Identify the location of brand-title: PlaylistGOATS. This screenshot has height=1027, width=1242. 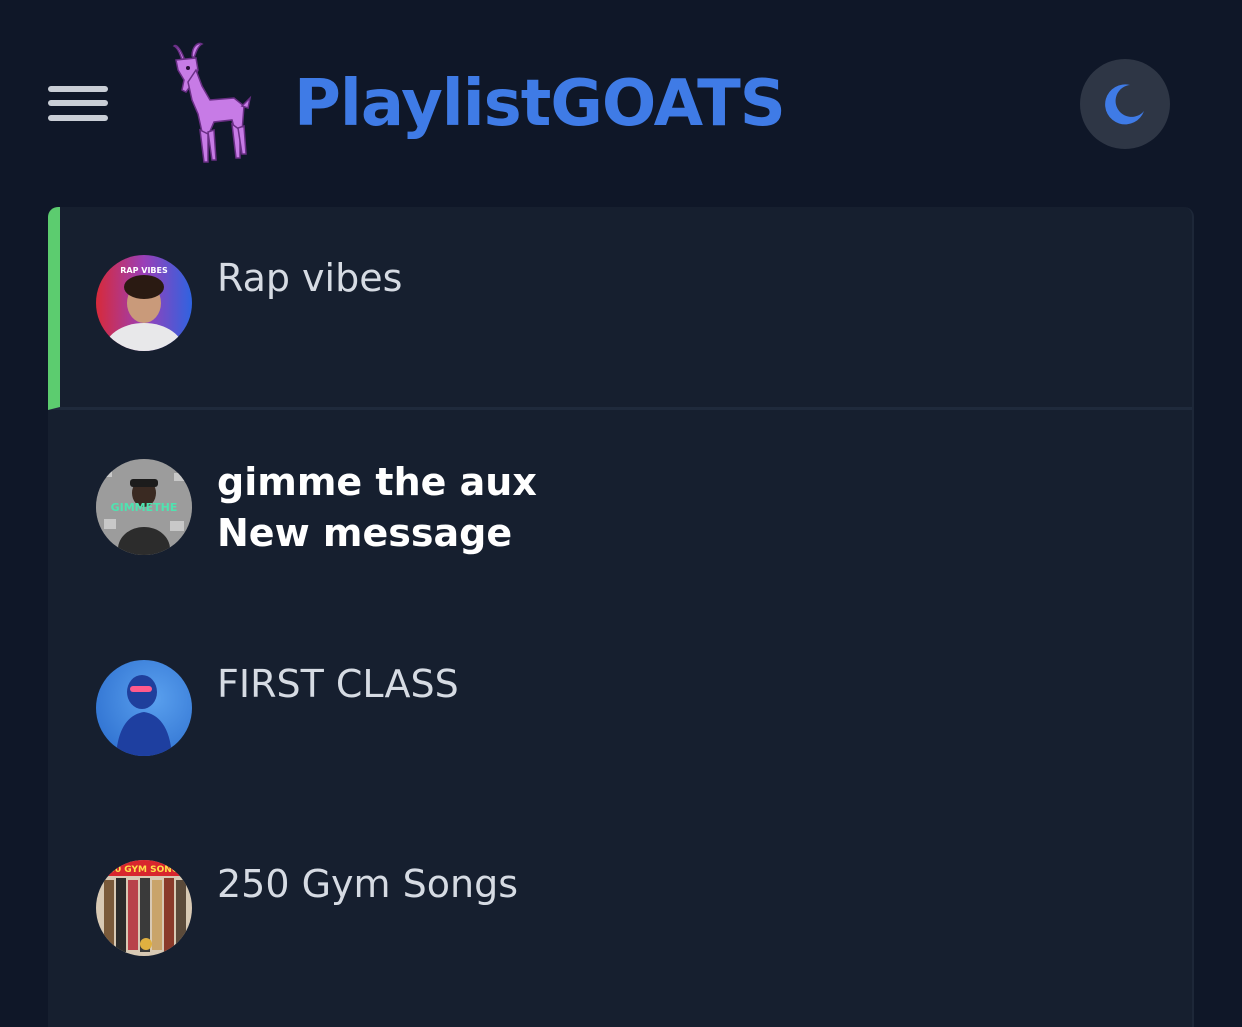
(540, 104).